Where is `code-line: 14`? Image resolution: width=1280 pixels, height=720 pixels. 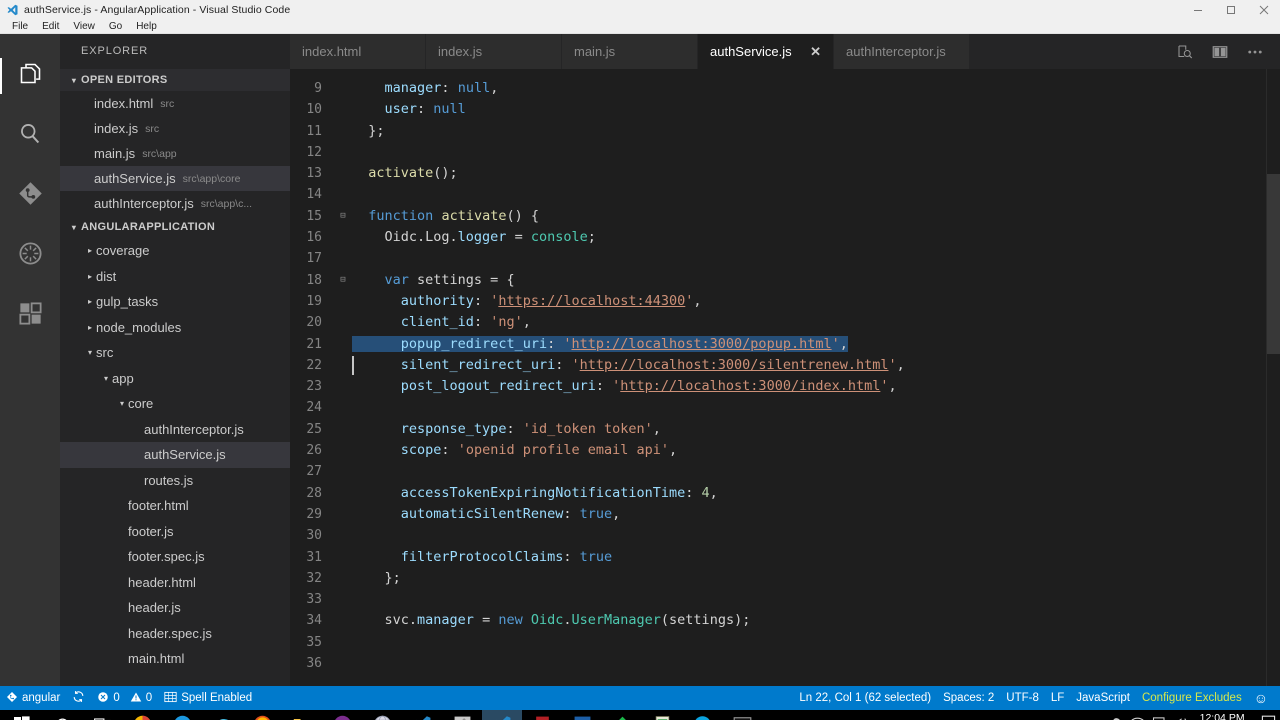 code-line: 14 is located at coordinates (778, 194).